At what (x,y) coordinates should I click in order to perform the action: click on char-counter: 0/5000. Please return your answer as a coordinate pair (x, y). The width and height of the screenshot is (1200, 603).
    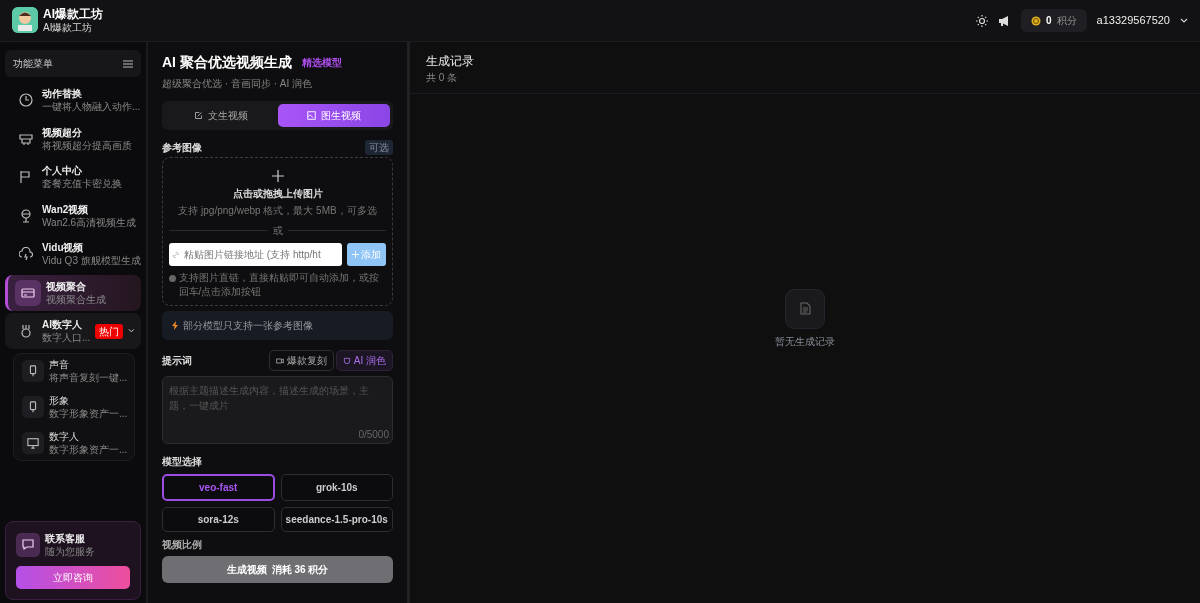
    Looking at the image, I should click on (373, 435).